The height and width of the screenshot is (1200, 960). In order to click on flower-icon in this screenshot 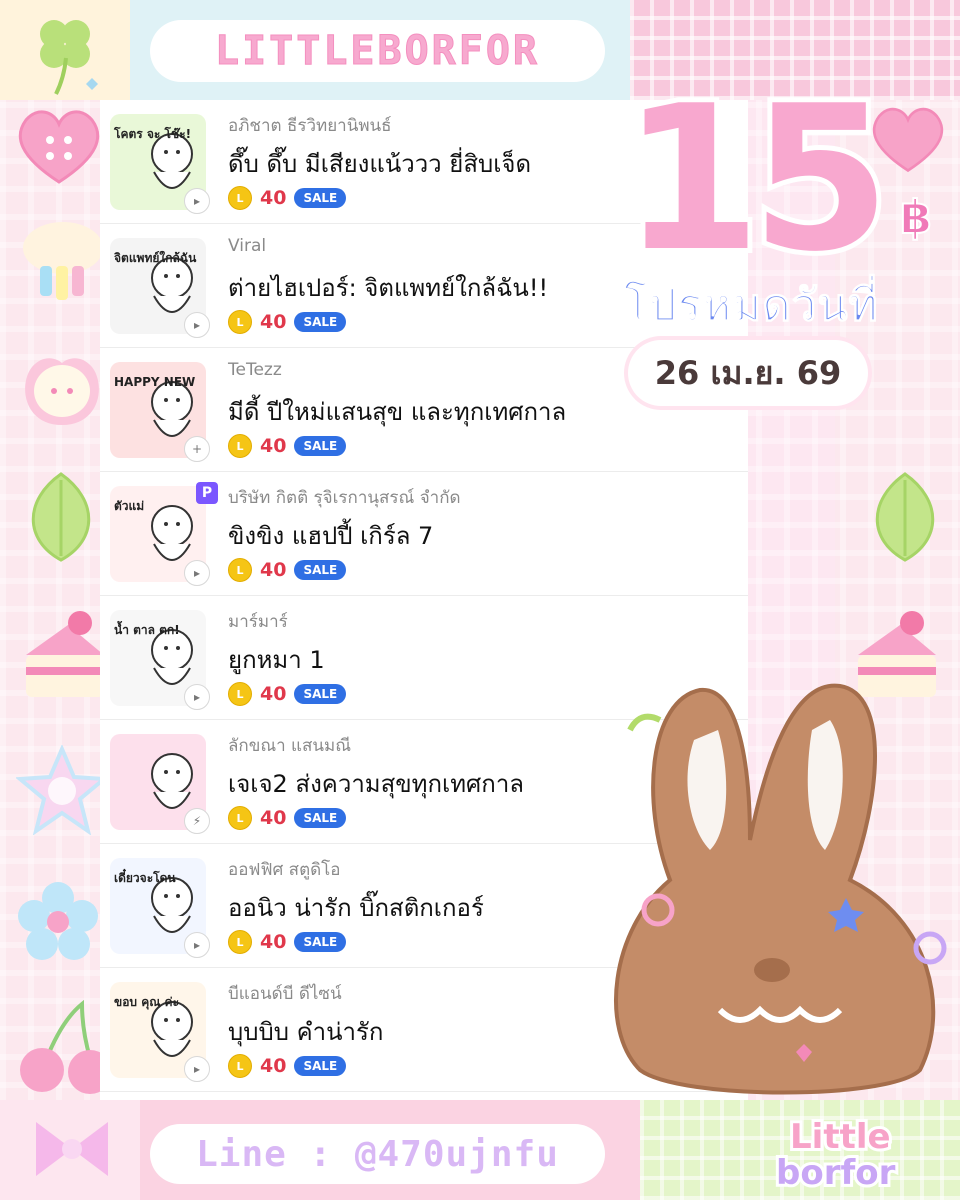, I will do `click(58, 921)`.